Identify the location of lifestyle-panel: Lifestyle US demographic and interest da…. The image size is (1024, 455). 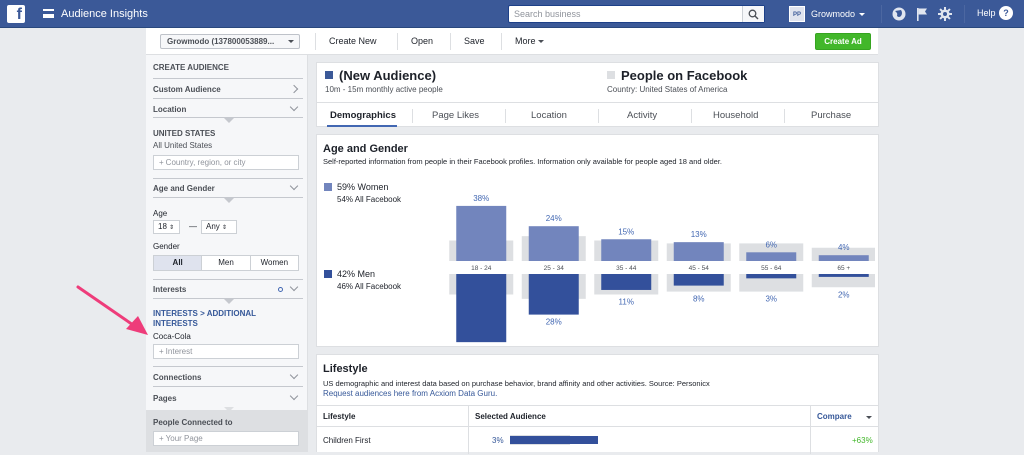
(597, 404).